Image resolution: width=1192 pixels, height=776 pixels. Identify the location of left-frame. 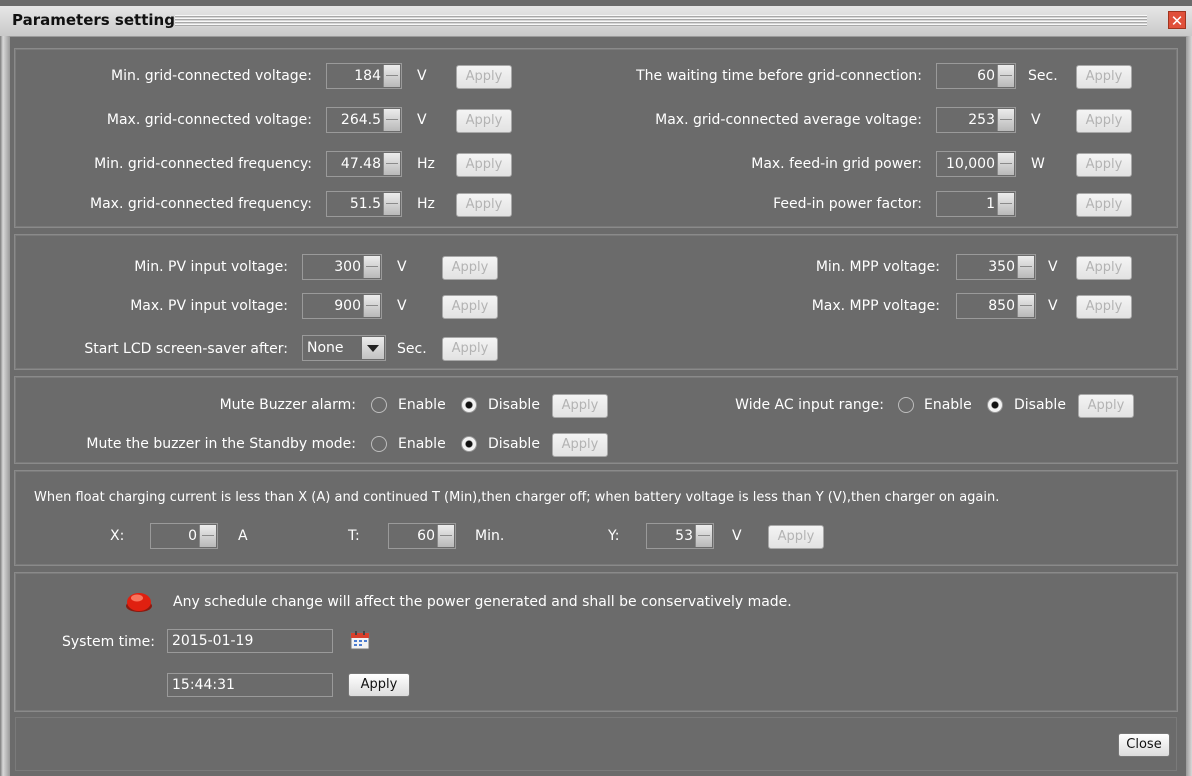
(5, 406).